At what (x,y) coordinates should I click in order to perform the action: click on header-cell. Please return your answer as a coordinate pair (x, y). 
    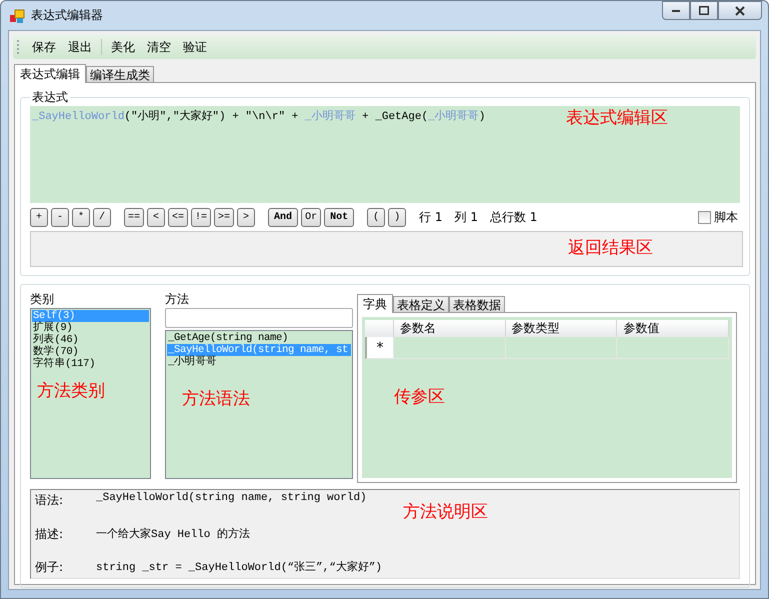
    Looking at the image, I should click on (379, 328).